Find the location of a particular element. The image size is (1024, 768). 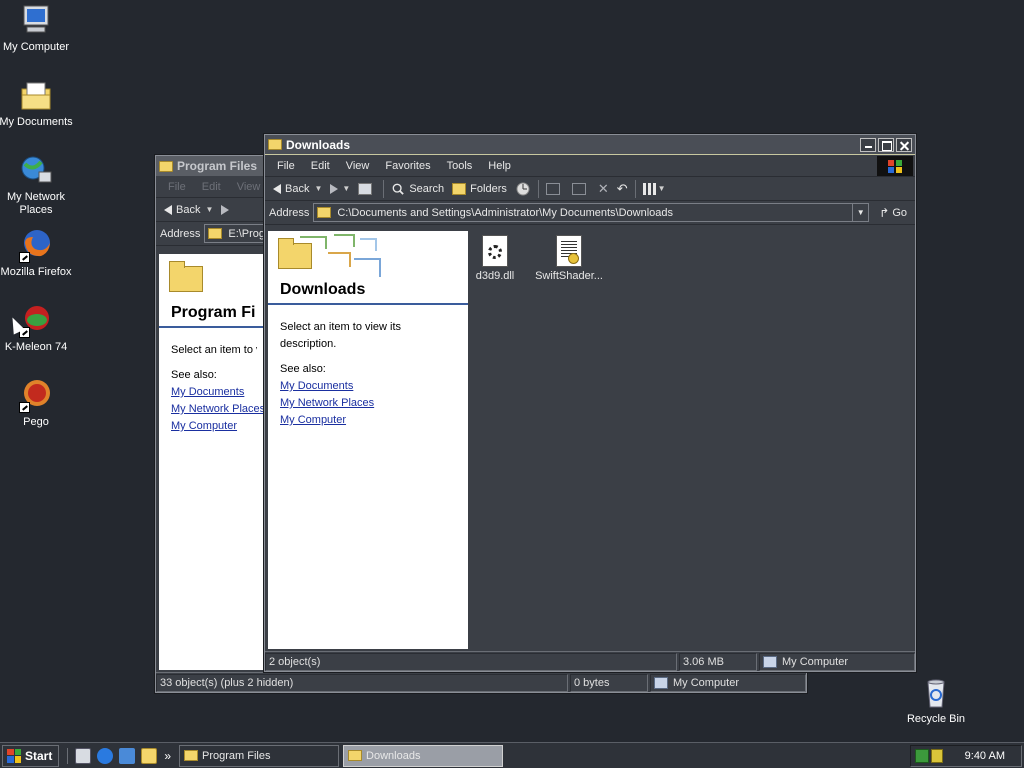

forward-button is located at coordinates (227, 210).